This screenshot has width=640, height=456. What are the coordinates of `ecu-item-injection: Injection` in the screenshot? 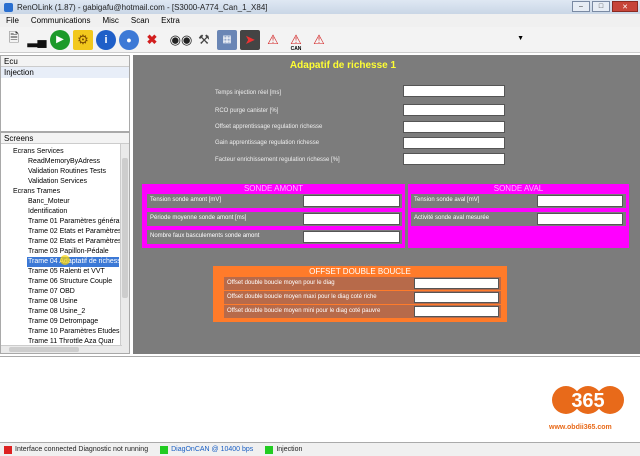 It's located at (65, 72).